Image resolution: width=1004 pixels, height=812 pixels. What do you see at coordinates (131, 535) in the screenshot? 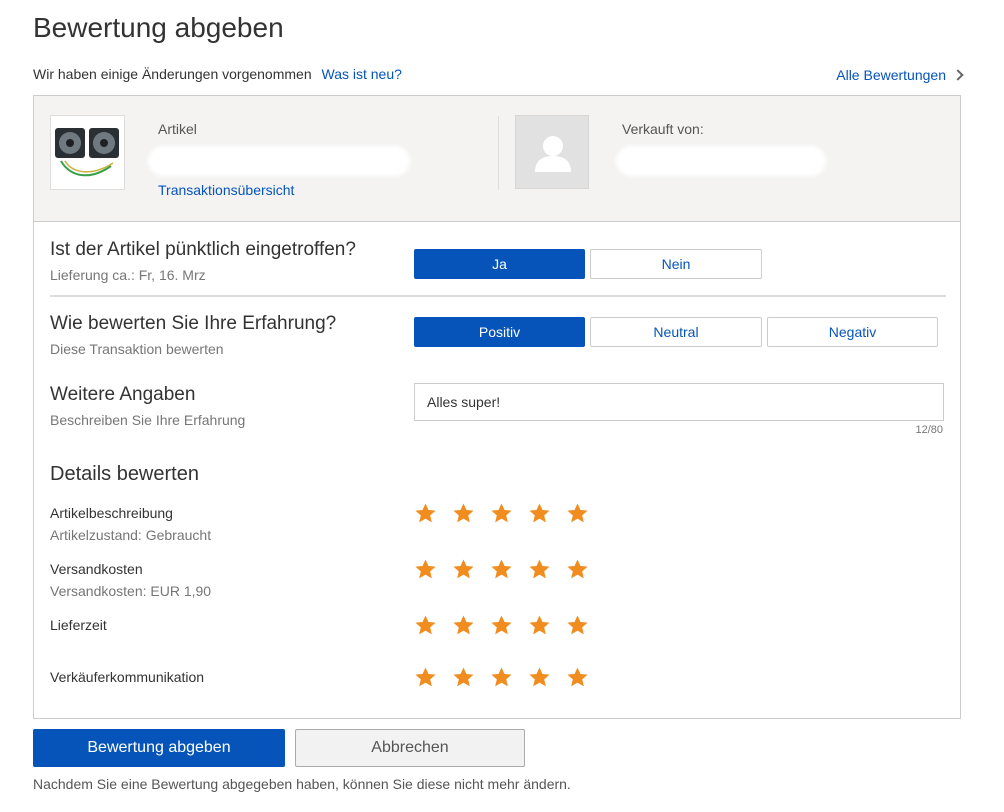
I see `rating-sub-description: Artikelzustand: Gebraucht` at bounding box center [131, 535].